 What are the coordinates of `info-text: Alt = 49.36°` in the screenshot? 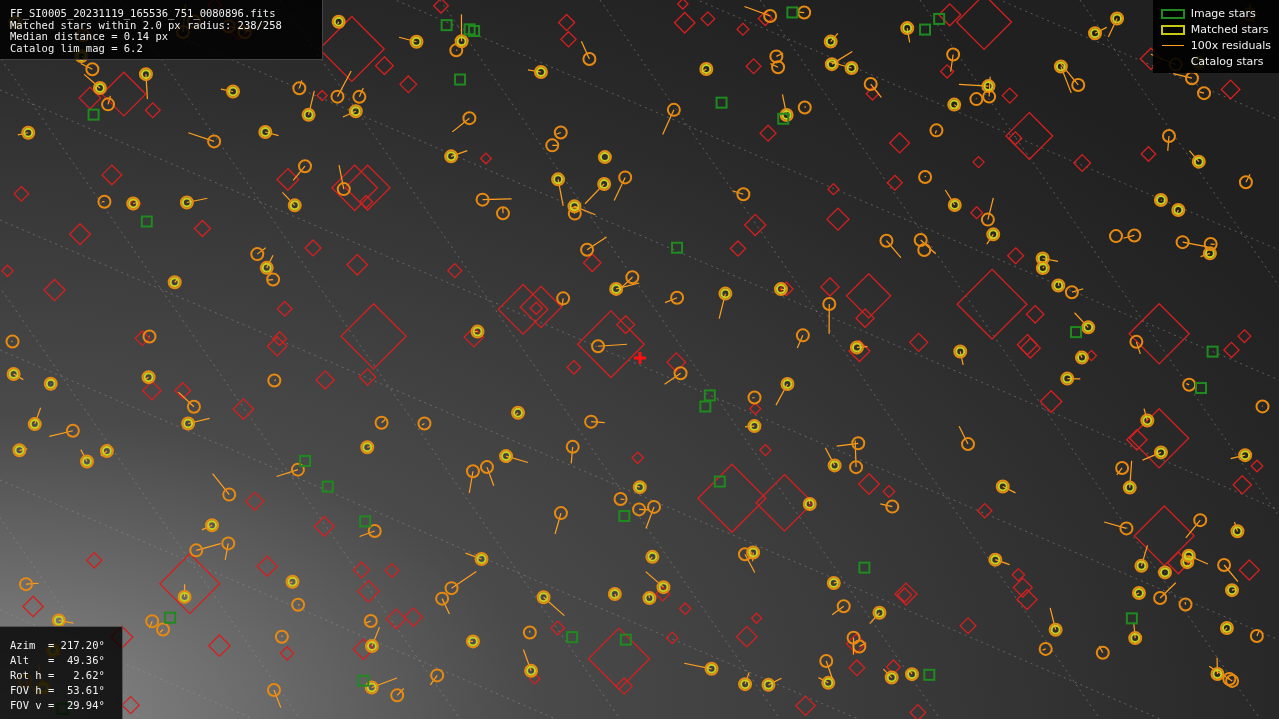 It's located at (58, 660).